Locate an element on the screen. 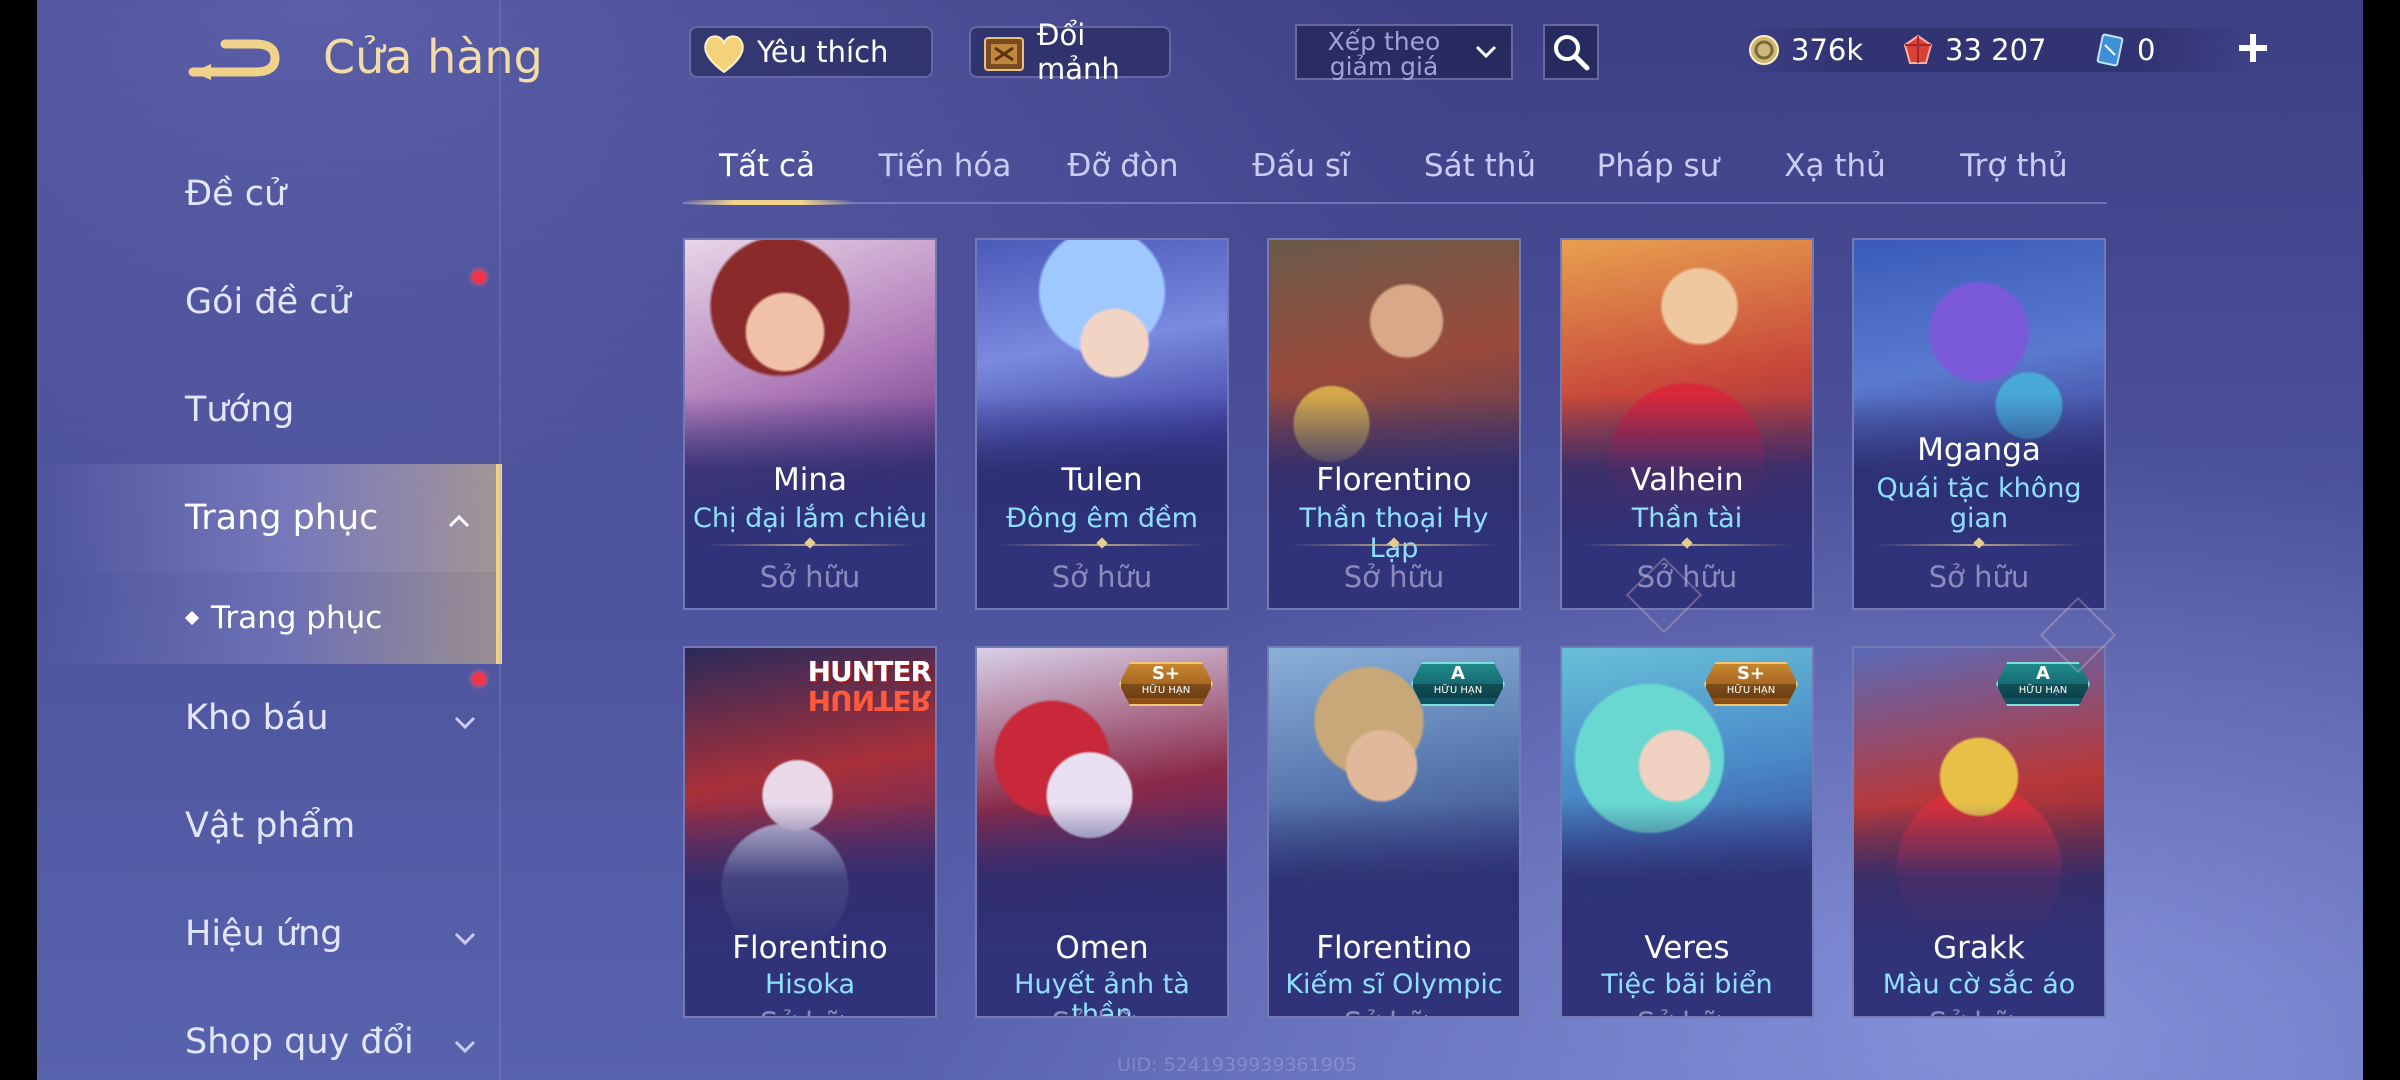  skin-name: Thần thoại Hy Lạp is located at coordinates (1394, 533).